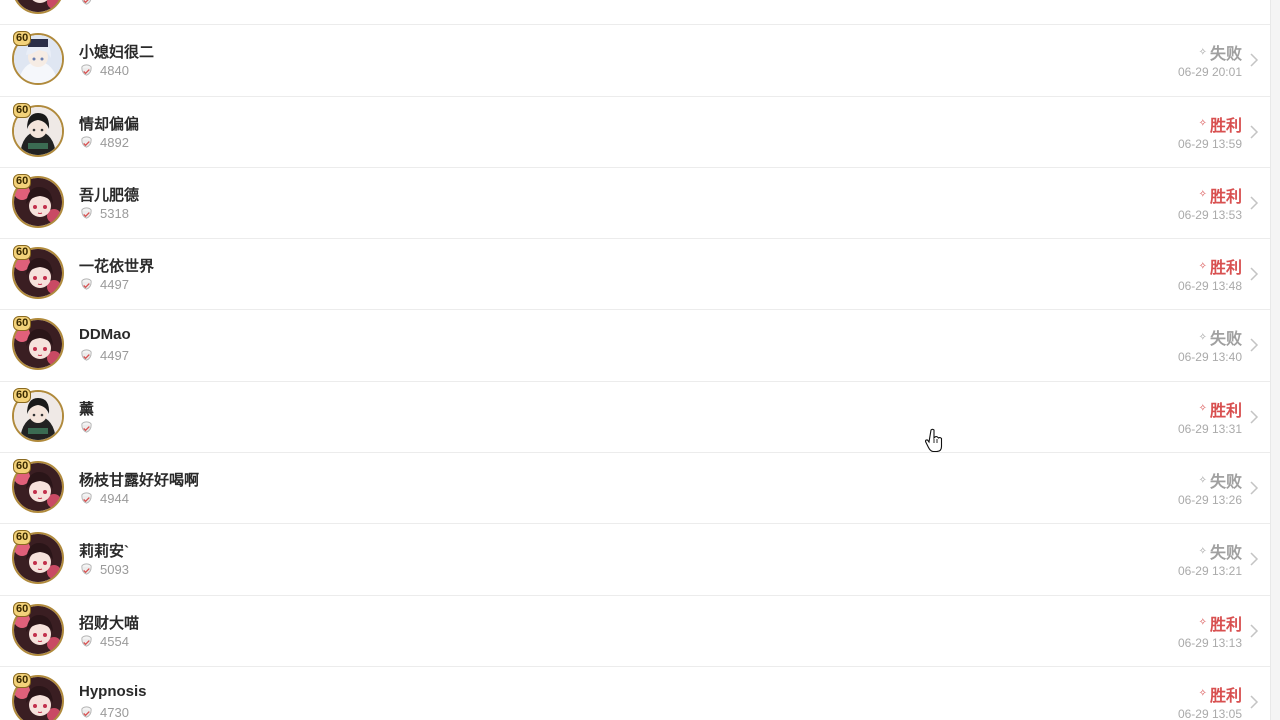 The height and width of the screenshot is (720, 1280). What do you see at coordinates (635, 560) in the screenshot?
I see `match-row: 60 莉莉安` 5093 ✧ 失败 06-29 13:21` at bounding box center [635, 560].